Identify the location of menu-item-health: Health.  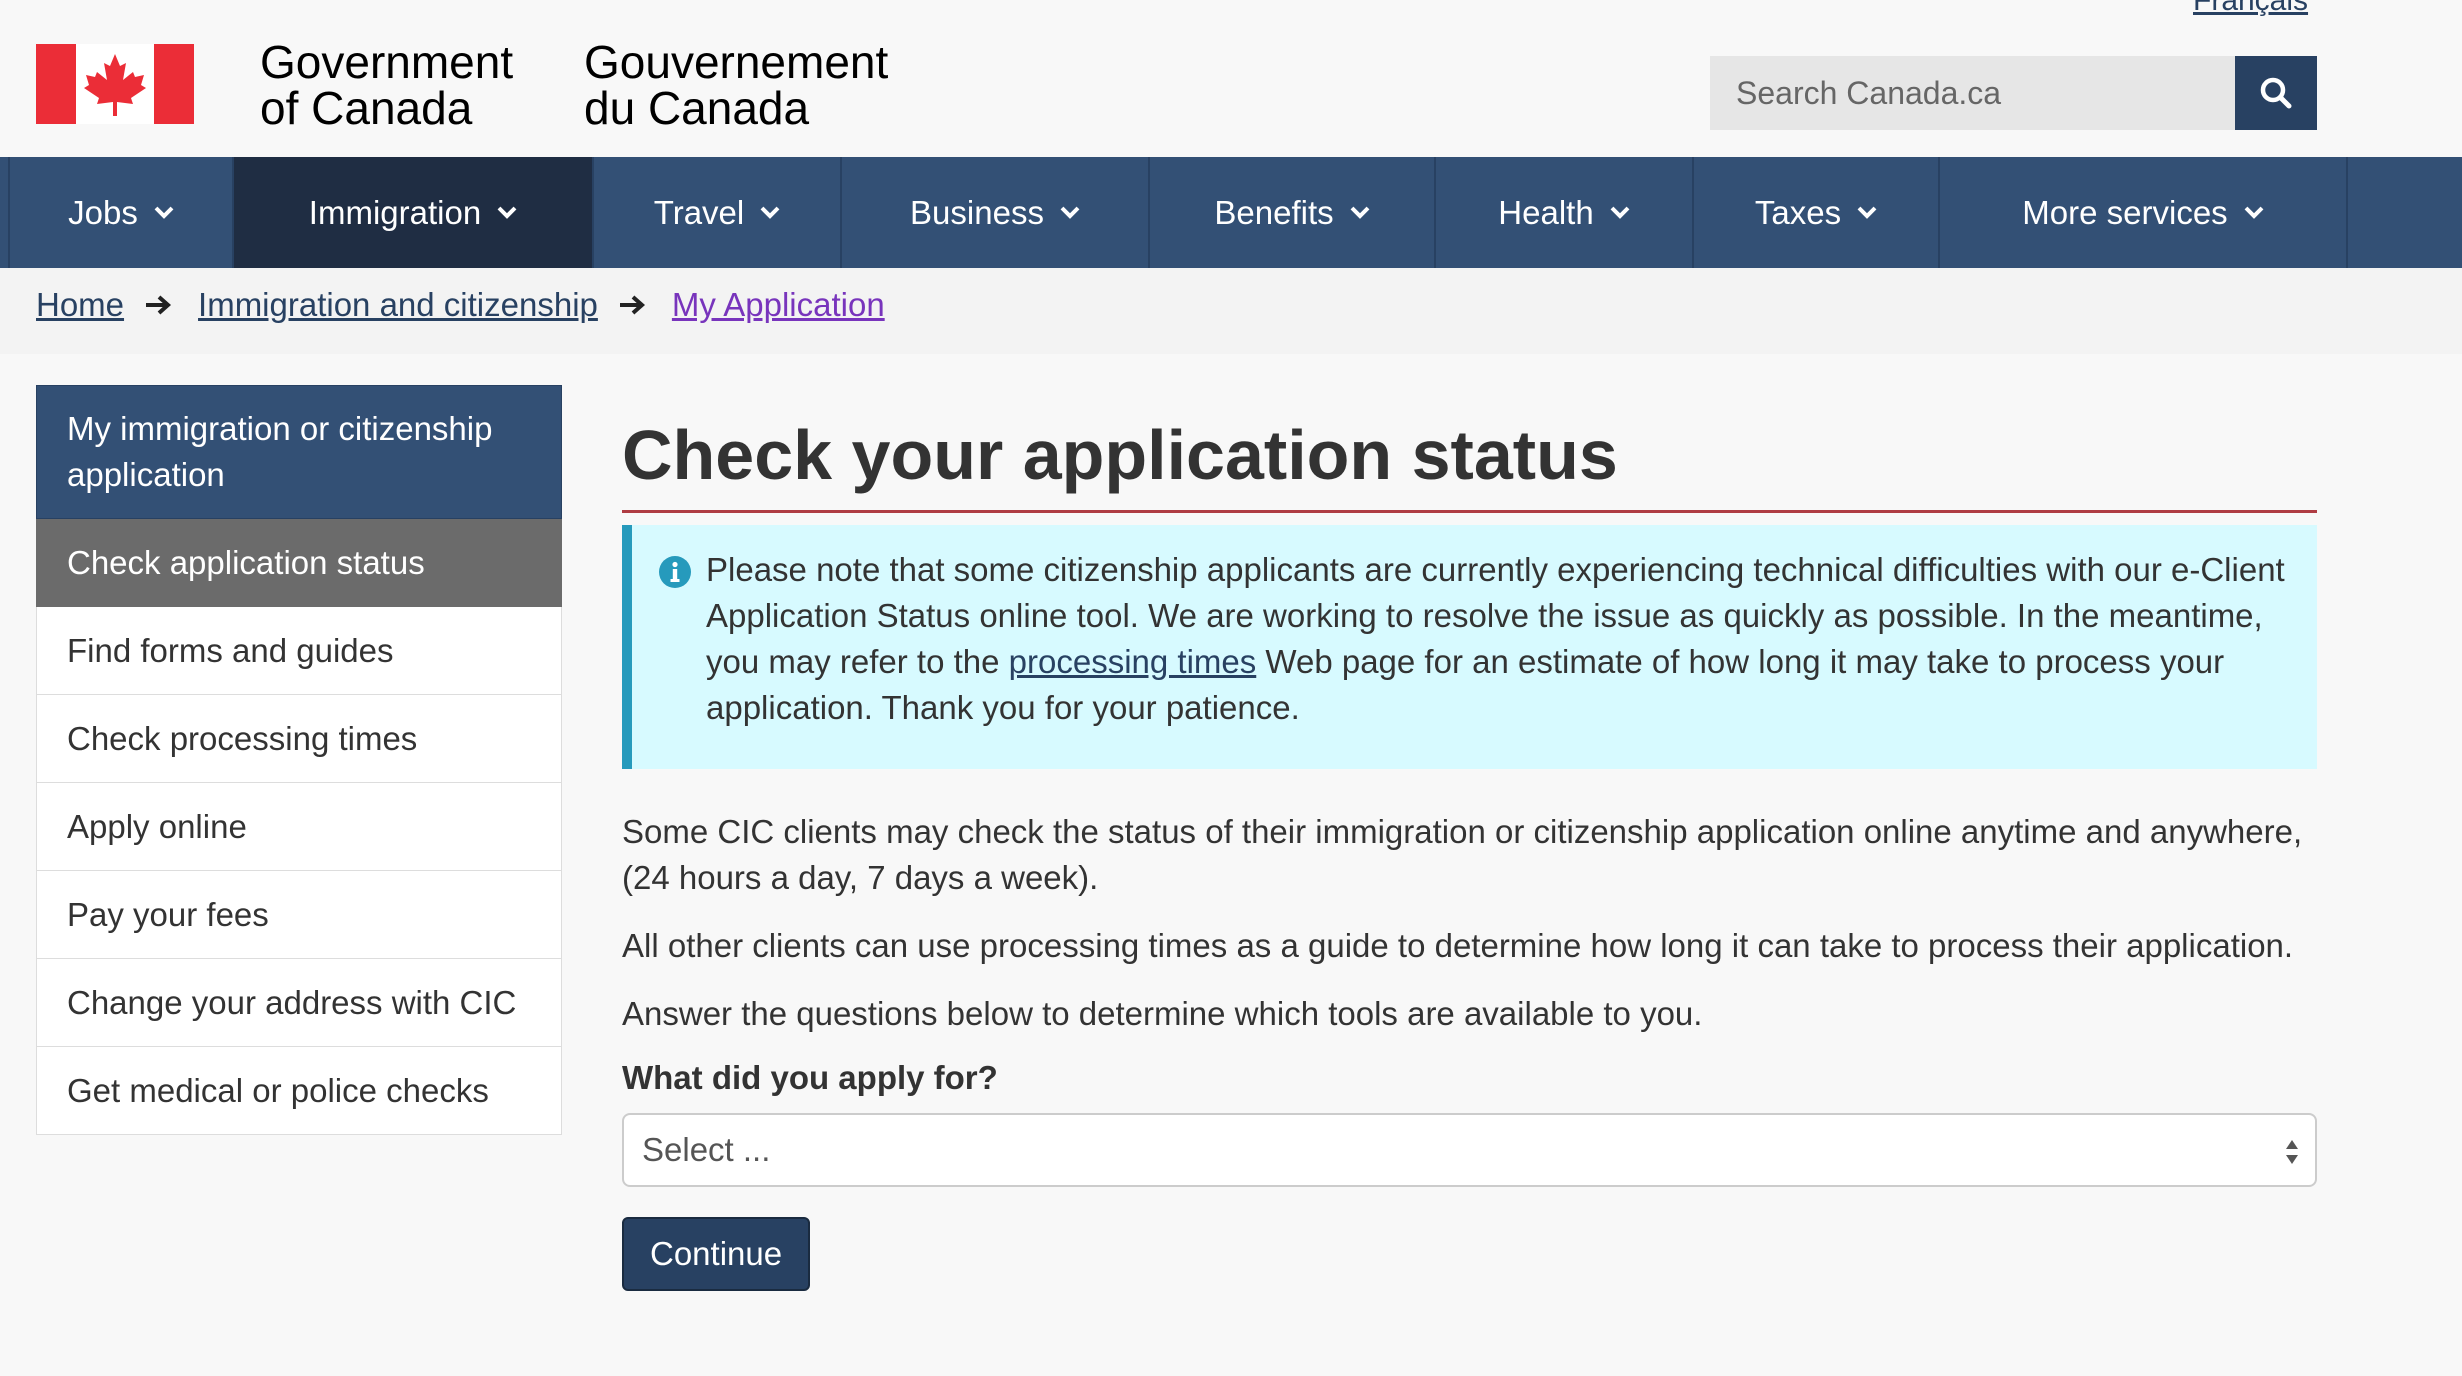
(1563, 212).